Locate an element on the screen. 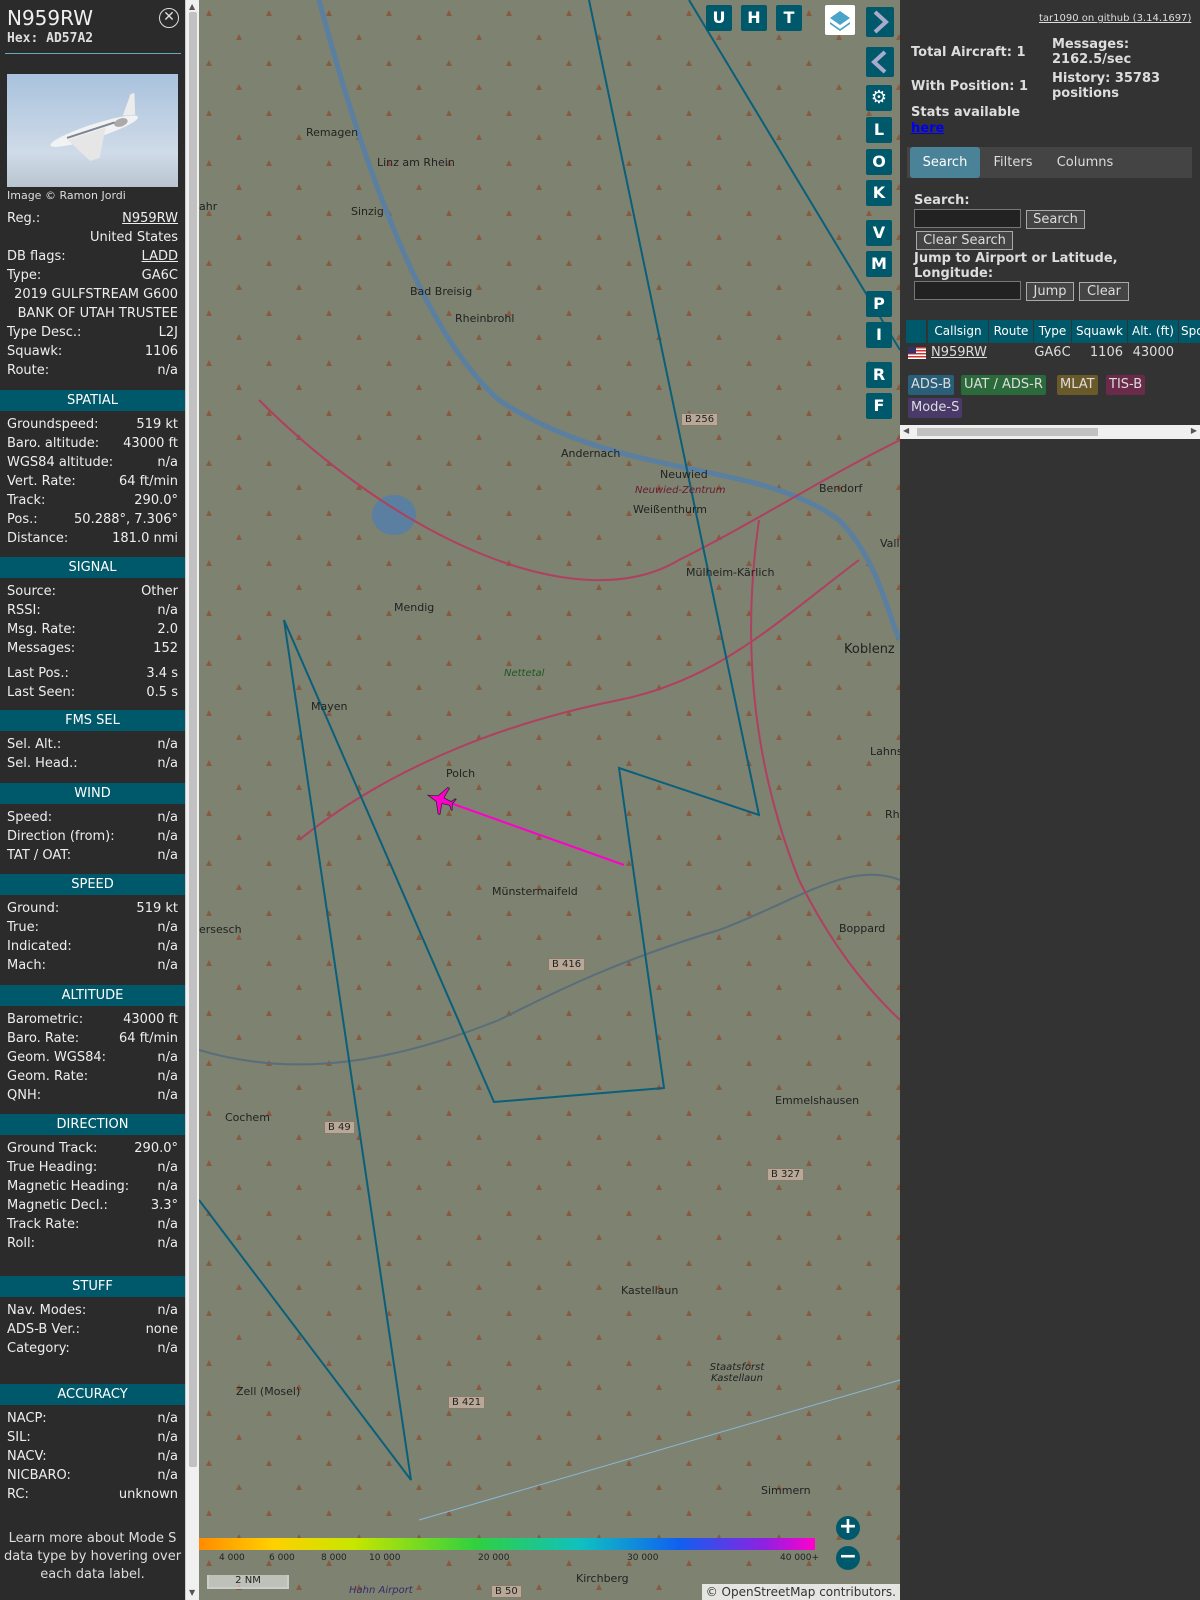  row-callsign: N959RW is located at coordinates (959, 353).